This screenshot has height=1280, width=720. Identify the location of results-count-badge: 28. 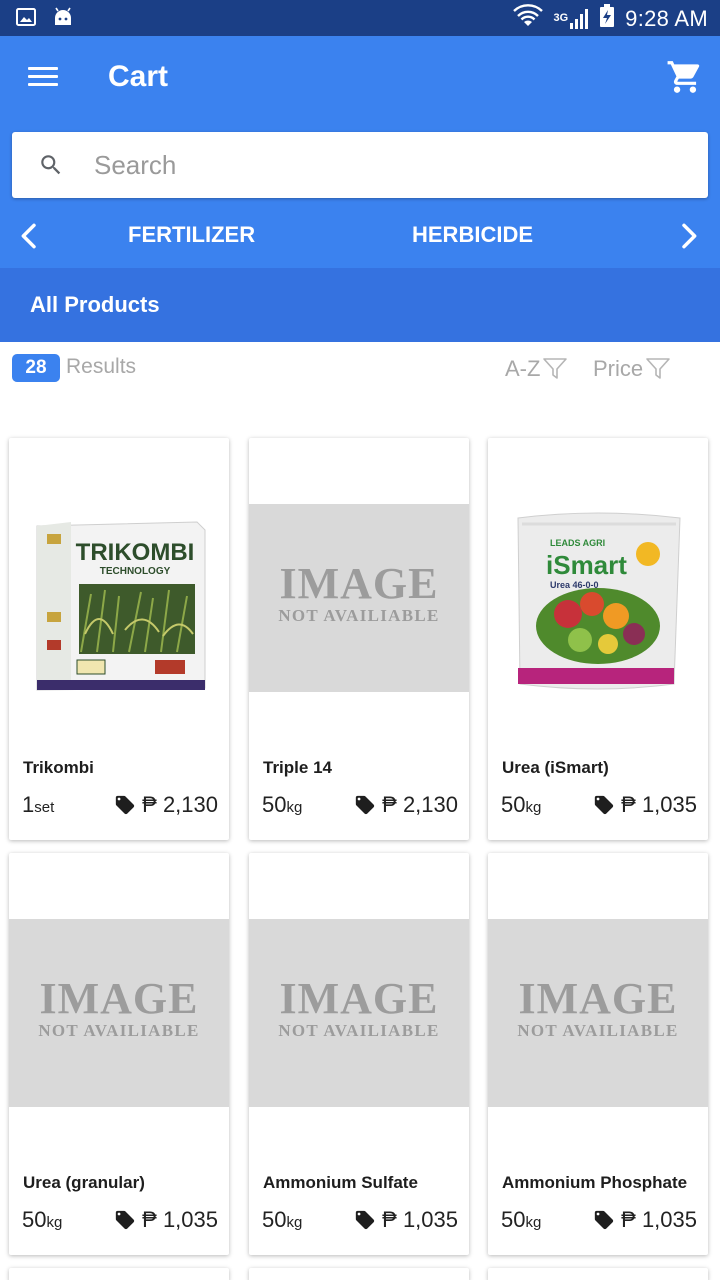
(36, 368).